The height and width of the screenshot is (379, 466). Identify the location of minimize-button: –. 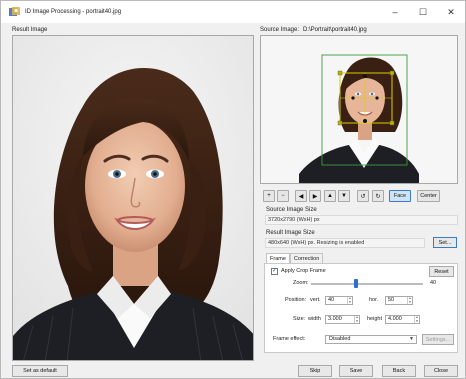
(395, 12).